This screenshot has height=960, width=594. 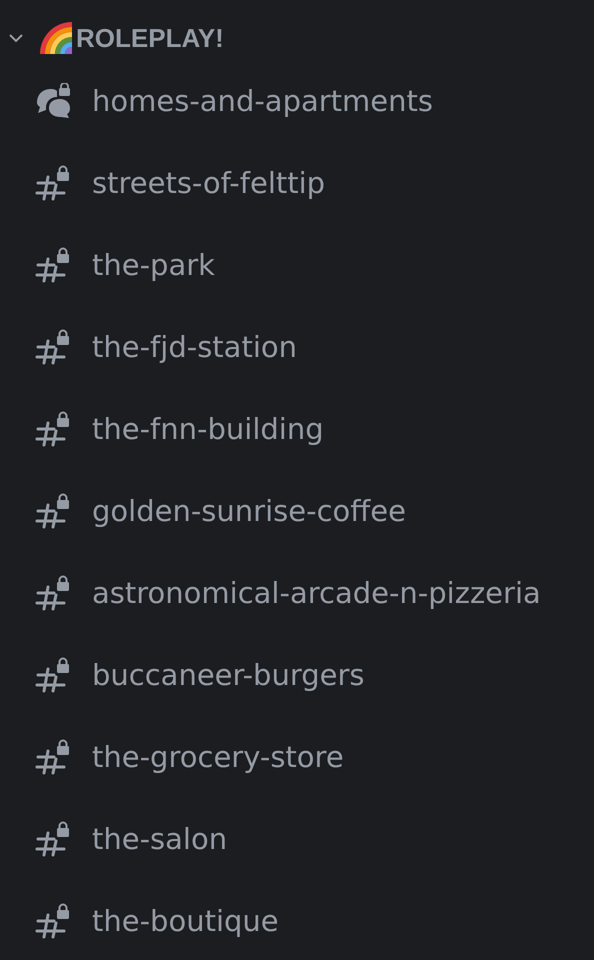 What do you see at coordinates (297, 265) in the screenshot?
I see `channel-item: the-park` at bounding box center [297, 265].